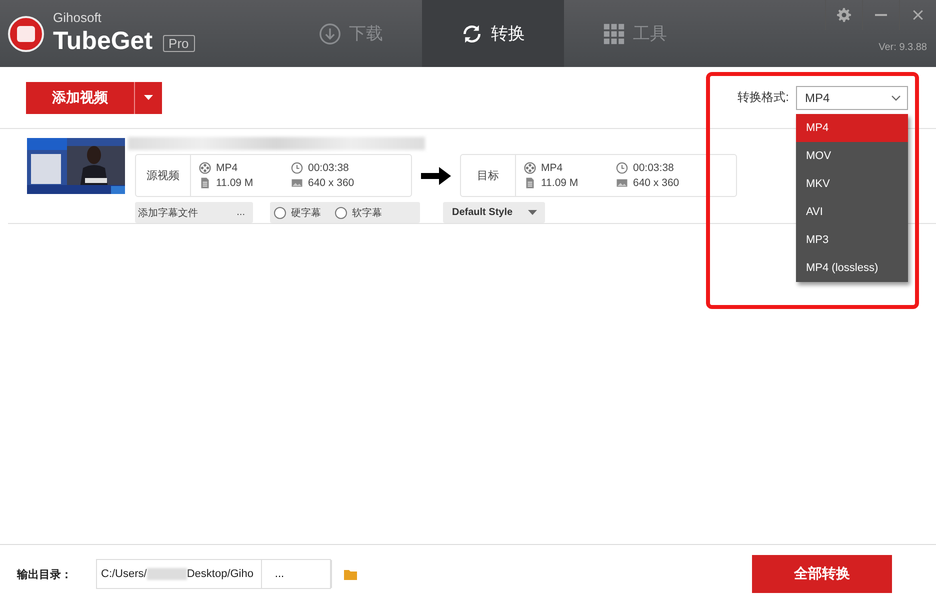 The width and height of the screenshot is (936, 603). I want to click on info-label: 源视频, so click(163, 175).